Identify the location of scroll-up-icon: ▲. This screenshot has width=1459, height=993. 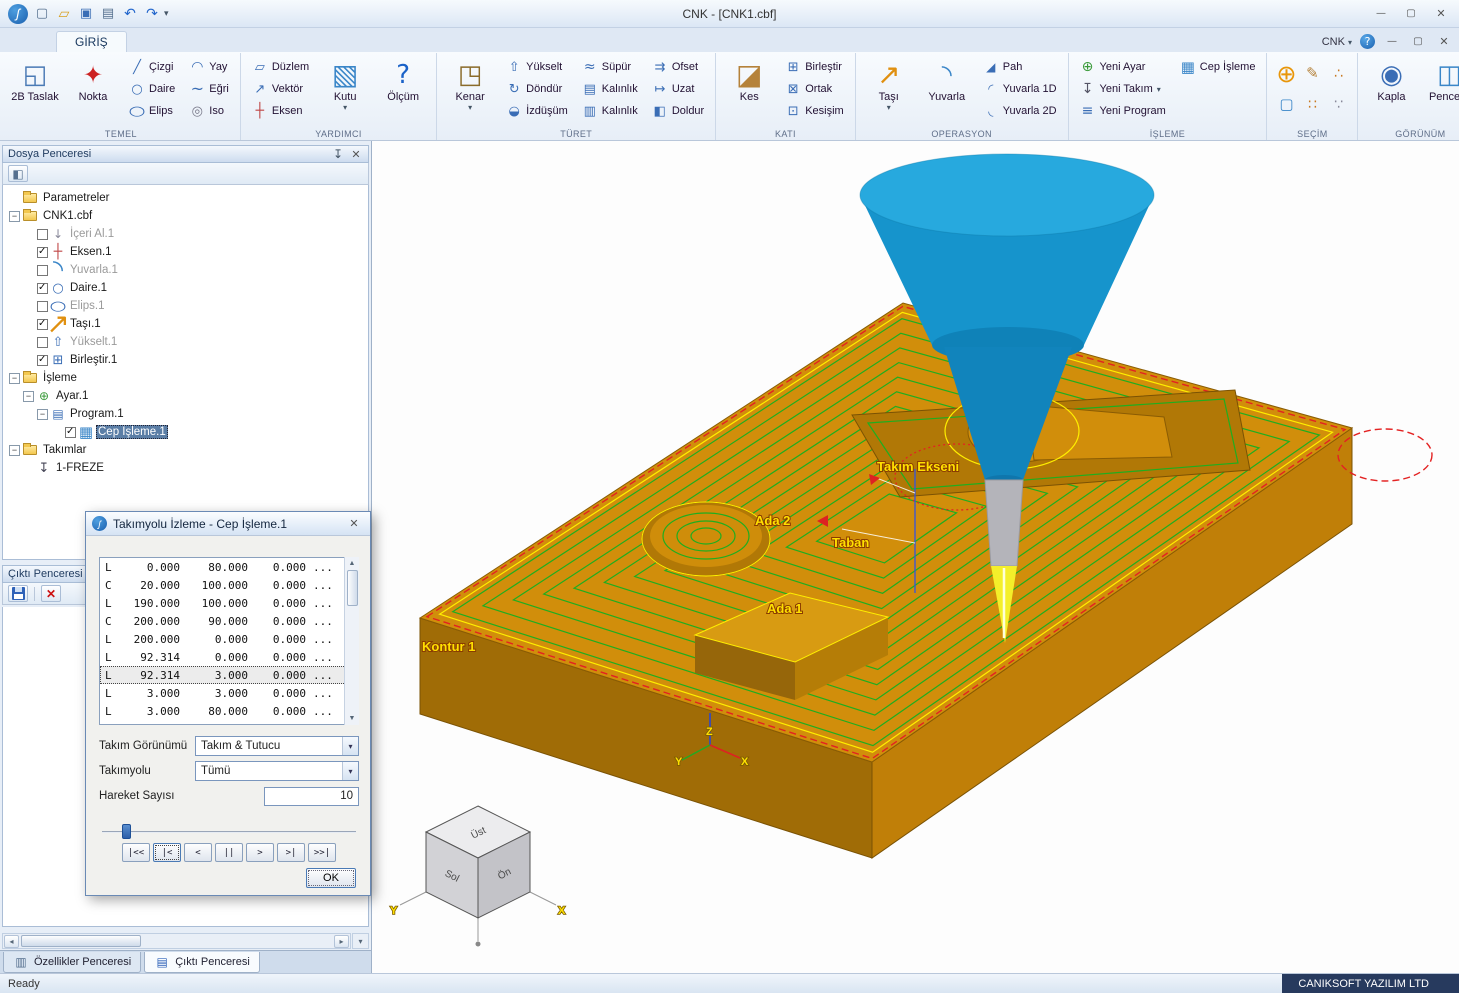
(352, 563).